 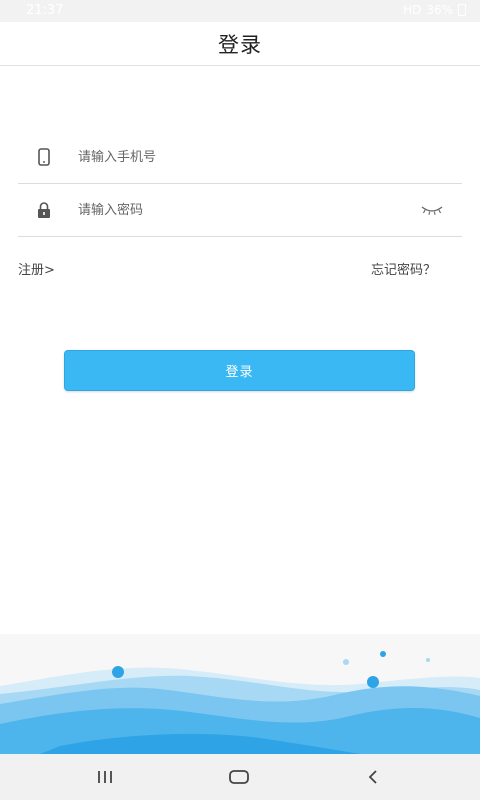 I want to click on home-icon, so click(x=239, y=777).